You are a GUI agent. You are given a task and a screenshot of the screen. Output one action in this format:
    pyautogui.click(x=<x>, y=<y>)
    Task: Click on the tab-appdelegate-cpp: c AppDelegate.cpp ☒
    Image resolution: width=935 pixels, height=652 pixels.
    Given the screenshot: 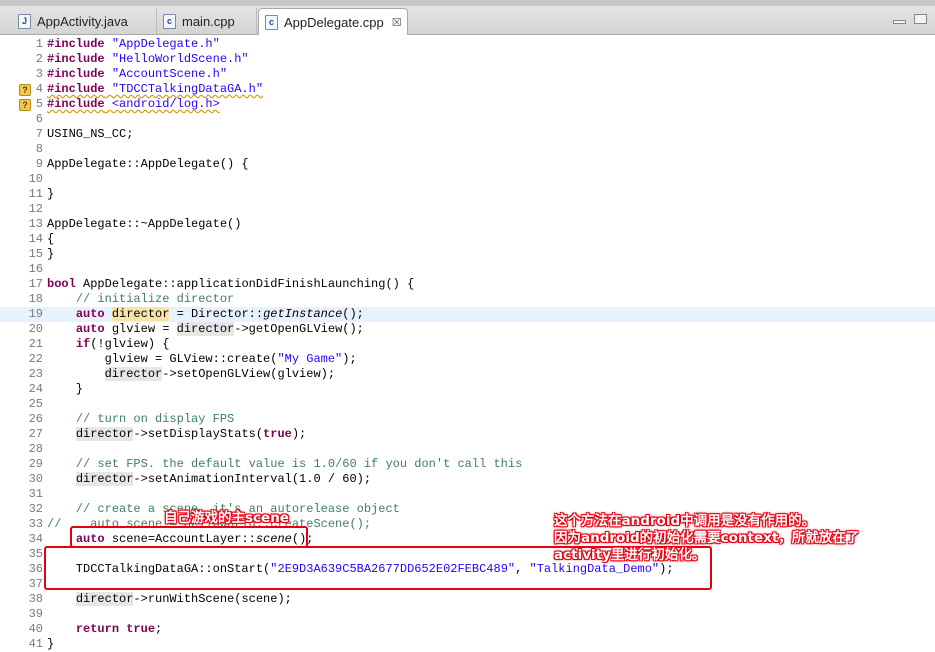 What is the action you would take?
    pyautogui.click(x=333, y=21)
    